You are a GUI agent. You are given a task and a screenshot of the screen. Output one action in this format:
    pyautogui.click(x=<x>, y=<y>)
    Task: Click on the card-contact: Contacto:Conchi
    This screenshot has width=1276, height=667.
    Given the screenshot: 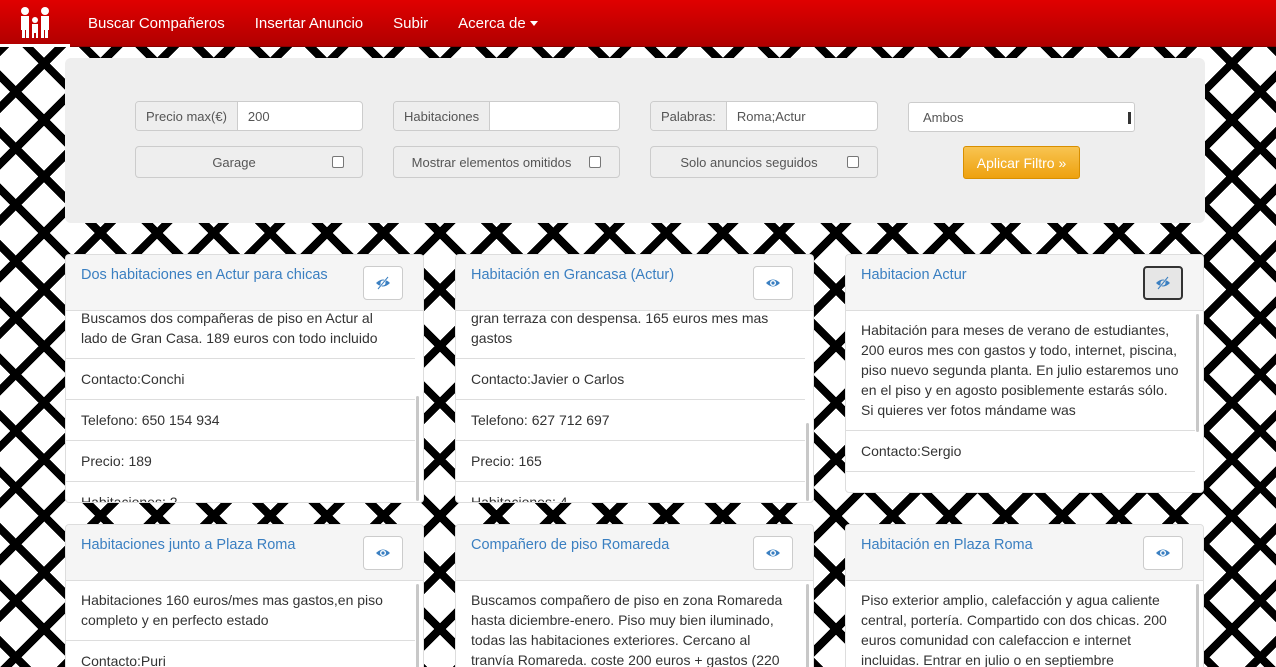 What is the action you would take?
    pyautogui.click(x=240, y=379)
    